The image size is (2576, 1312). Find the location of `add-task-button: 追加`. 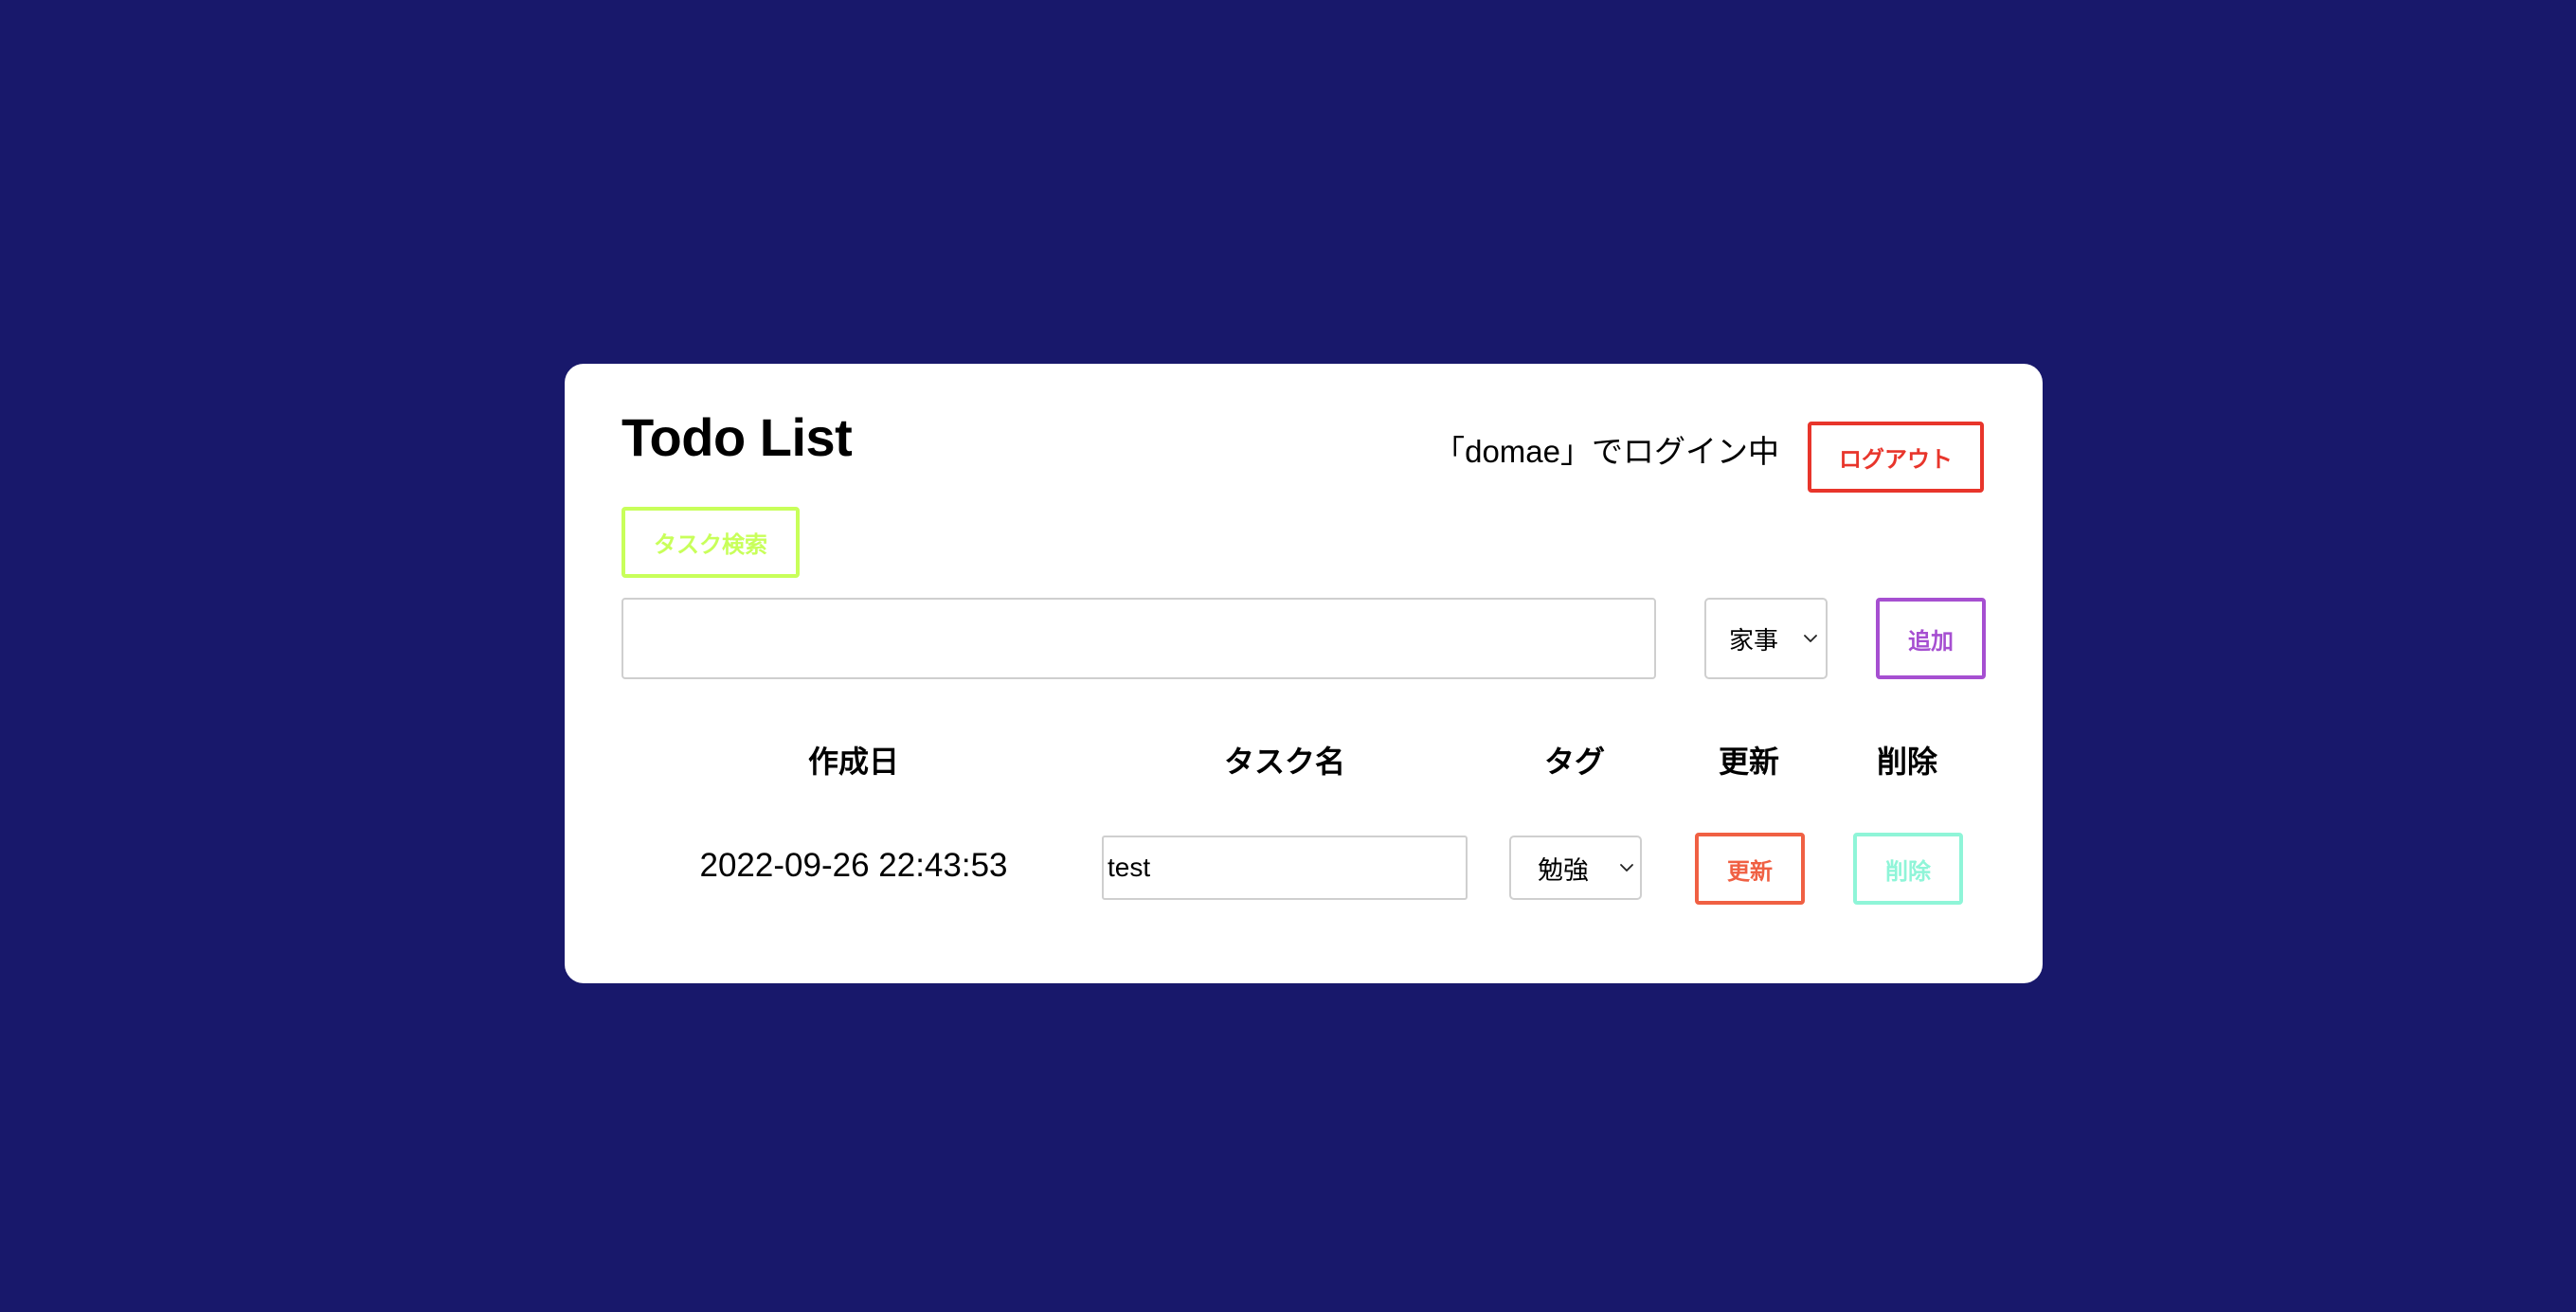

add-task-button: 追加 is located at coordinates (1931, 639).